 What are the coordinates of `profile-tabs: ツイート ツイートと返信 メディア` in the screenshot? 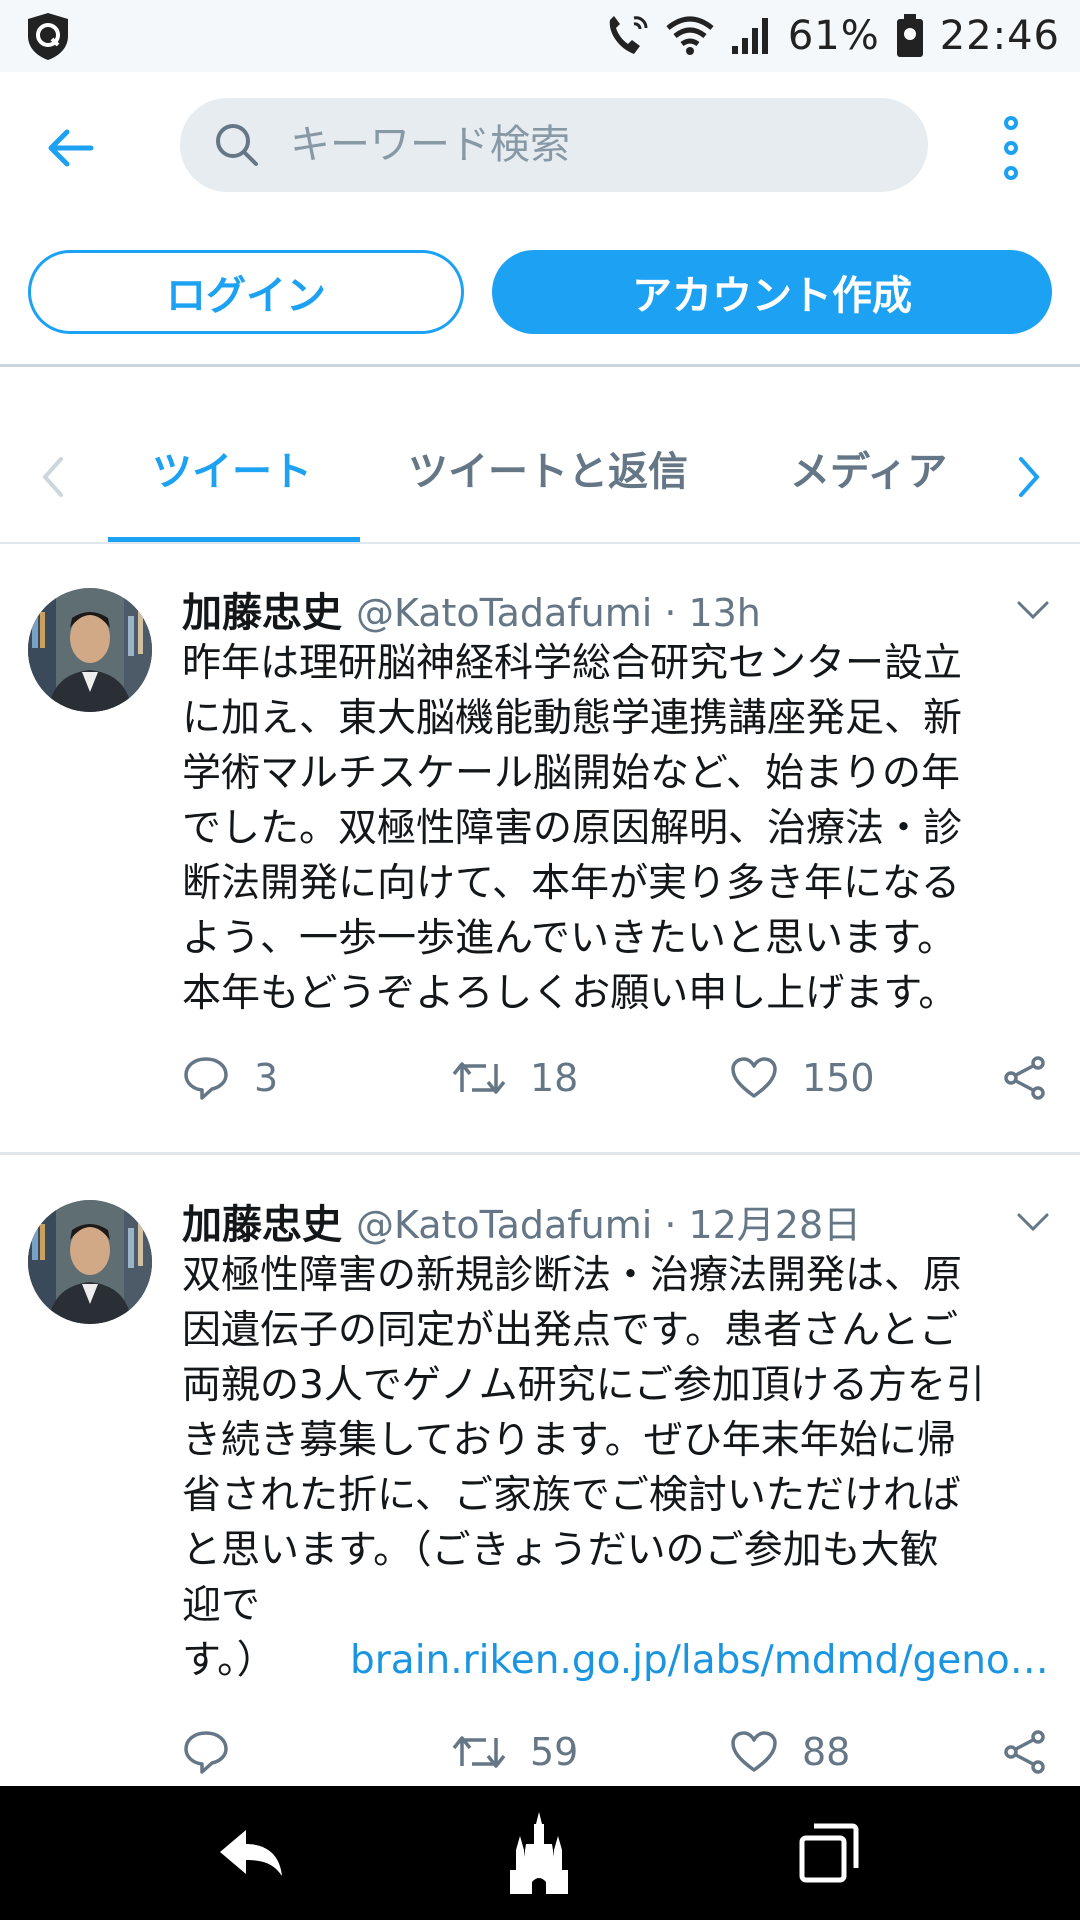 It's located at (540, 455).